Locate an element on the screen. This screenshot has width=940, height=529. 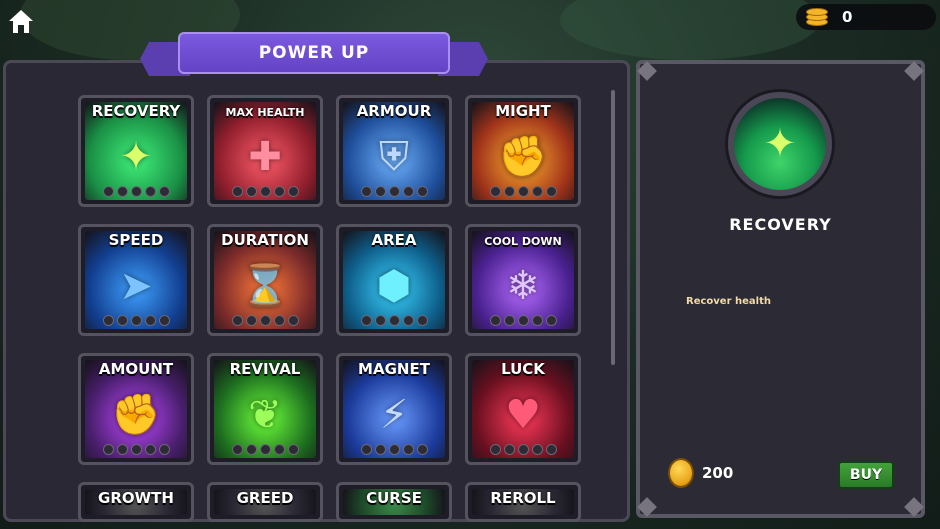
coin-icon is located at coordinates (681, 473).